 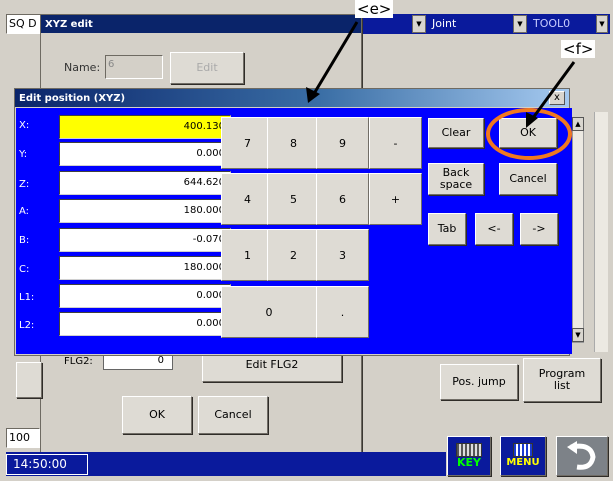 What do you see at coordinates (293, 255) in the screenshot?
I see `key-2: 2` at bounding box center [293, 255].